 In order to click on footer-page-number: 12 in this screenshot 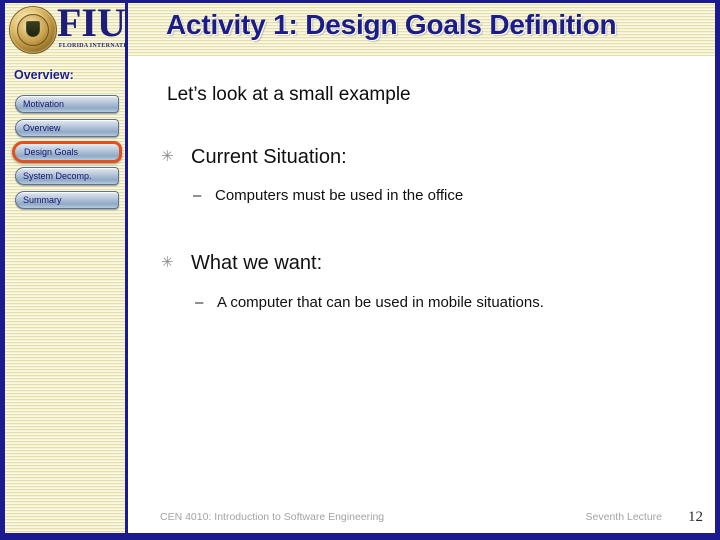, I will do `click(695, 517)`.